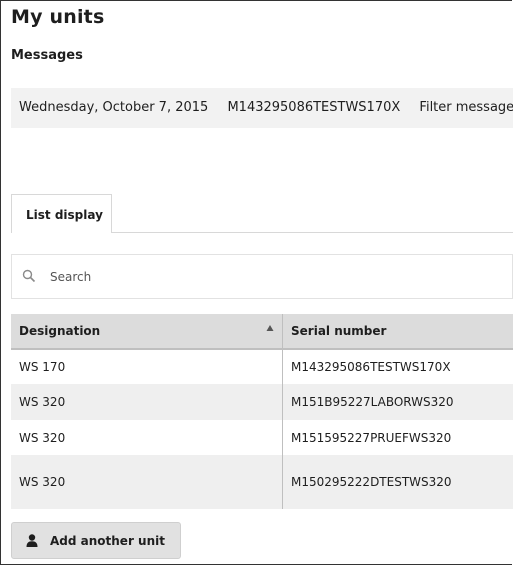 The height and width of the screenshot is (566, 513). I want to click on table-row: WS 170 M143295086TESTWS170X, so click(262, 367).